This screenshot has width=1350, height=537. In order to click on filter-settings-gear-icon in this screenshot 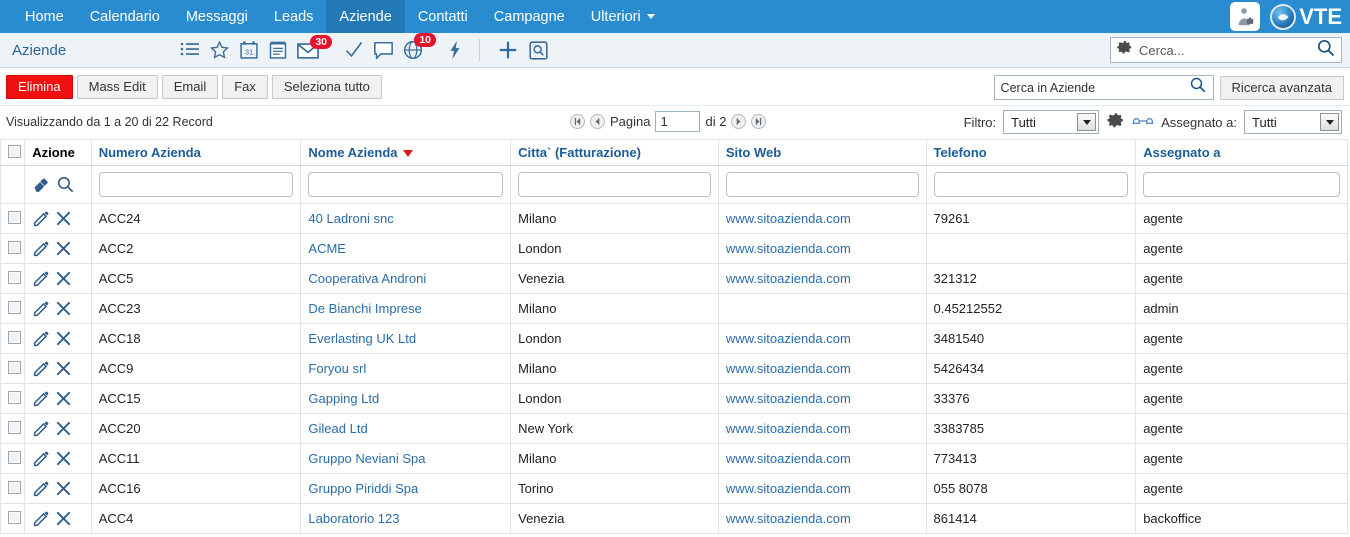, I will do `click(1115, 122)`.